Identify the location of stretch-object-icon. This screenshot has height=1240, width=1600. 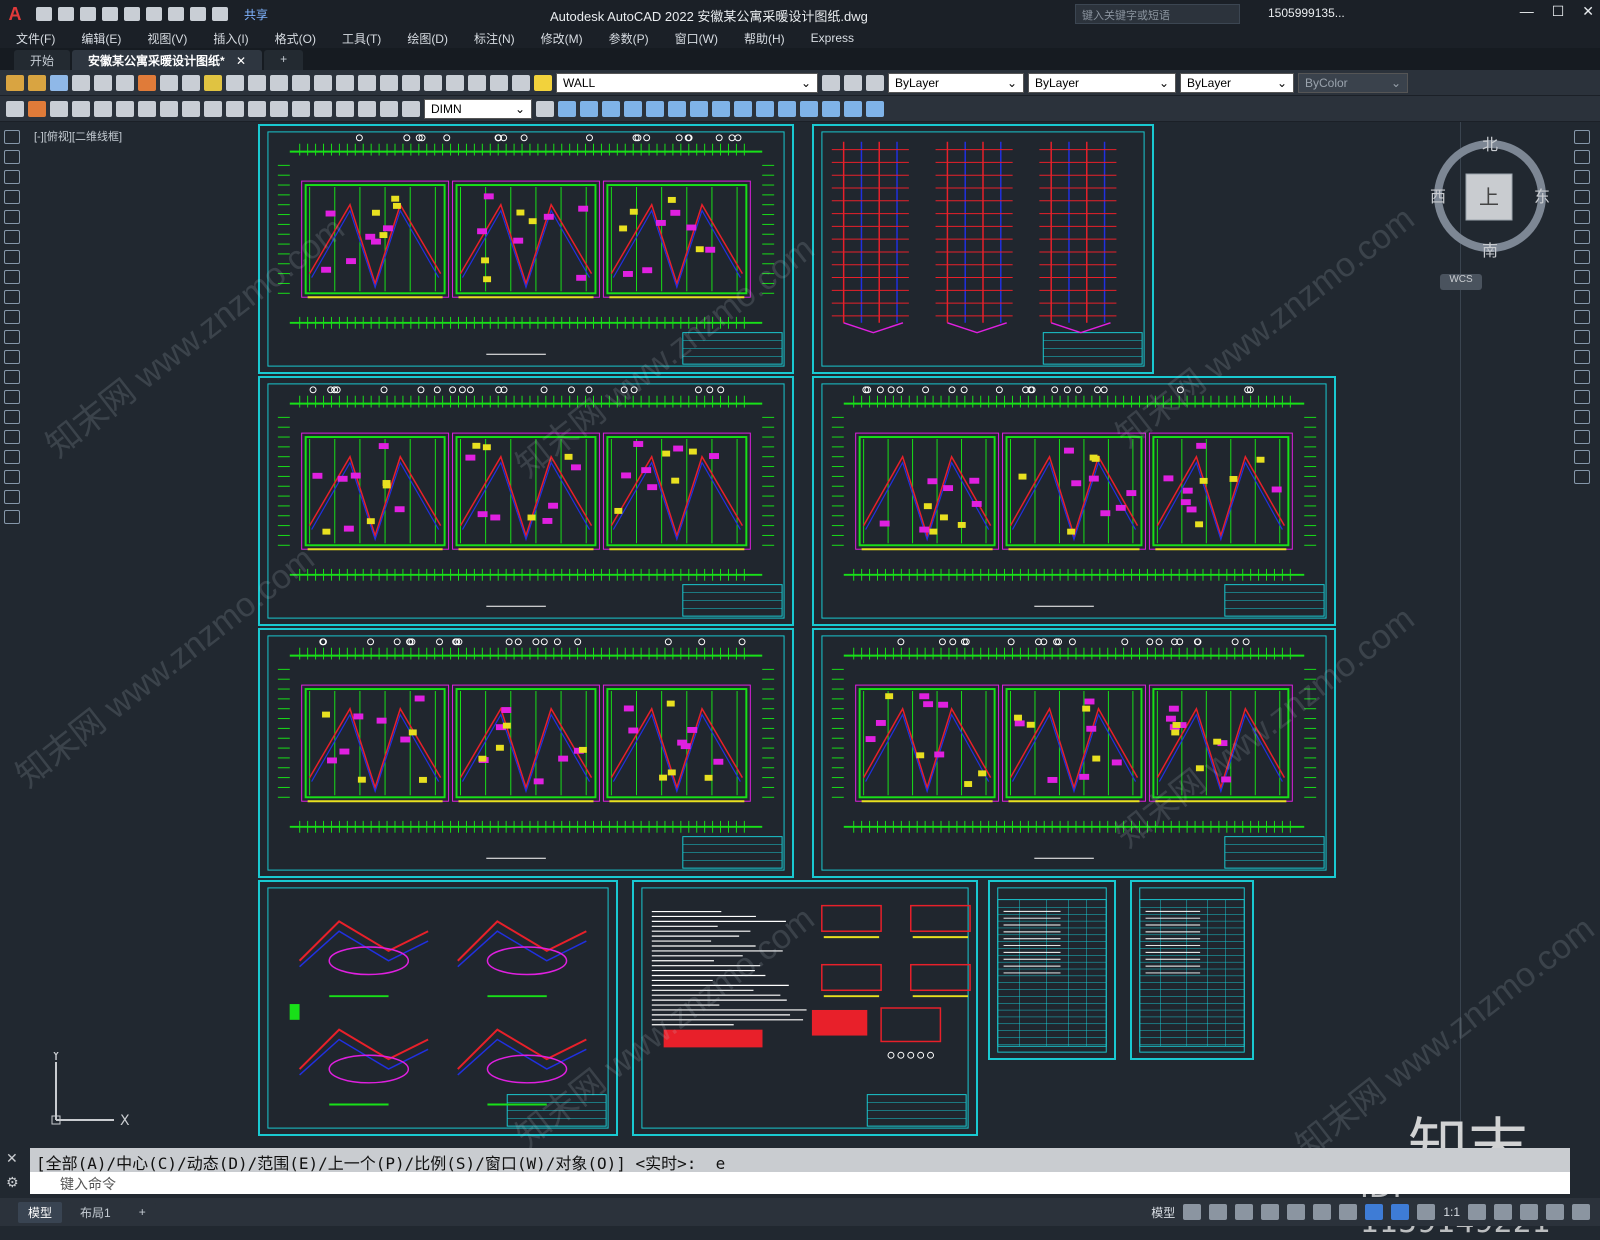
(1582, 297).